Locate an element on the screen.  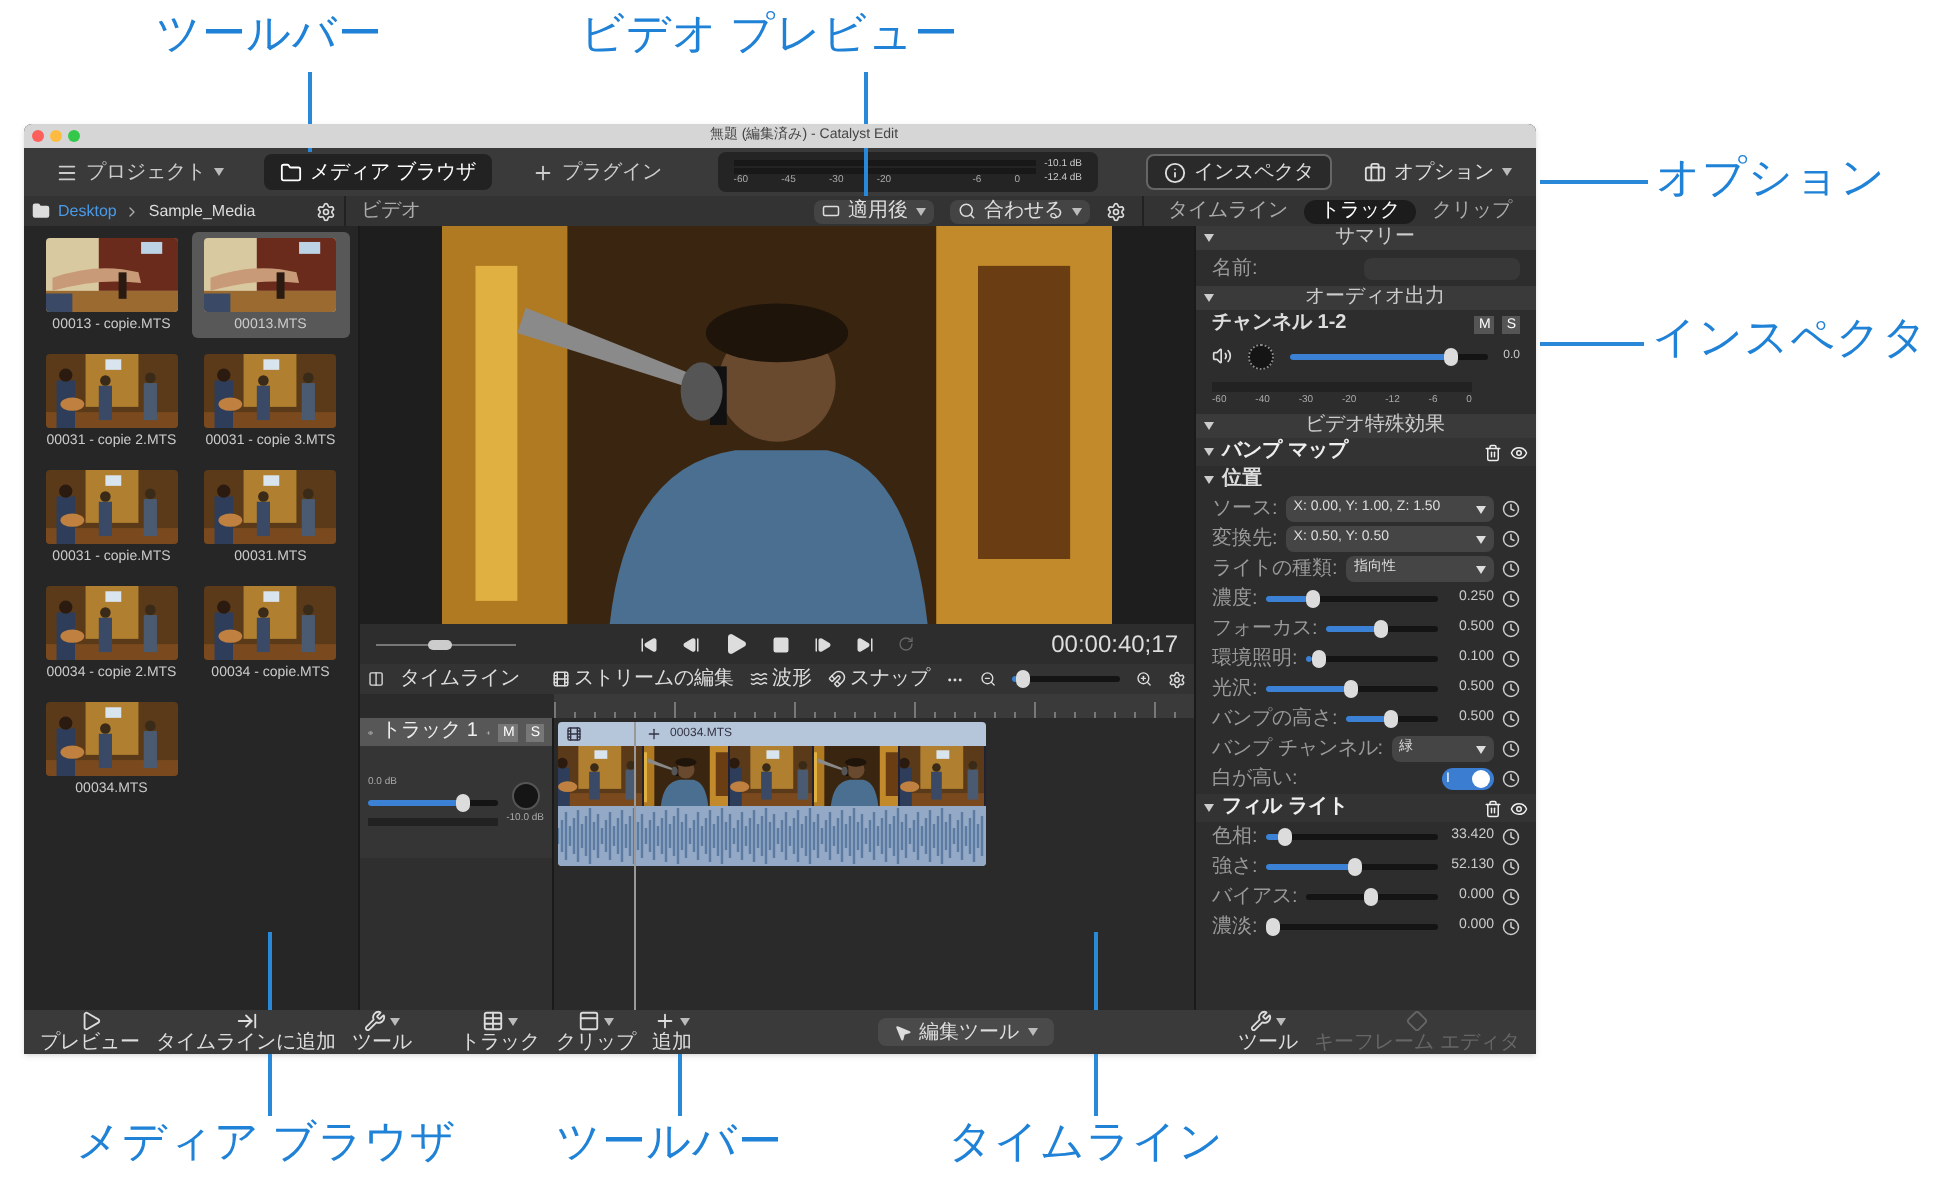
timeline-tool: スナップ is located at coordinates (879, 679).